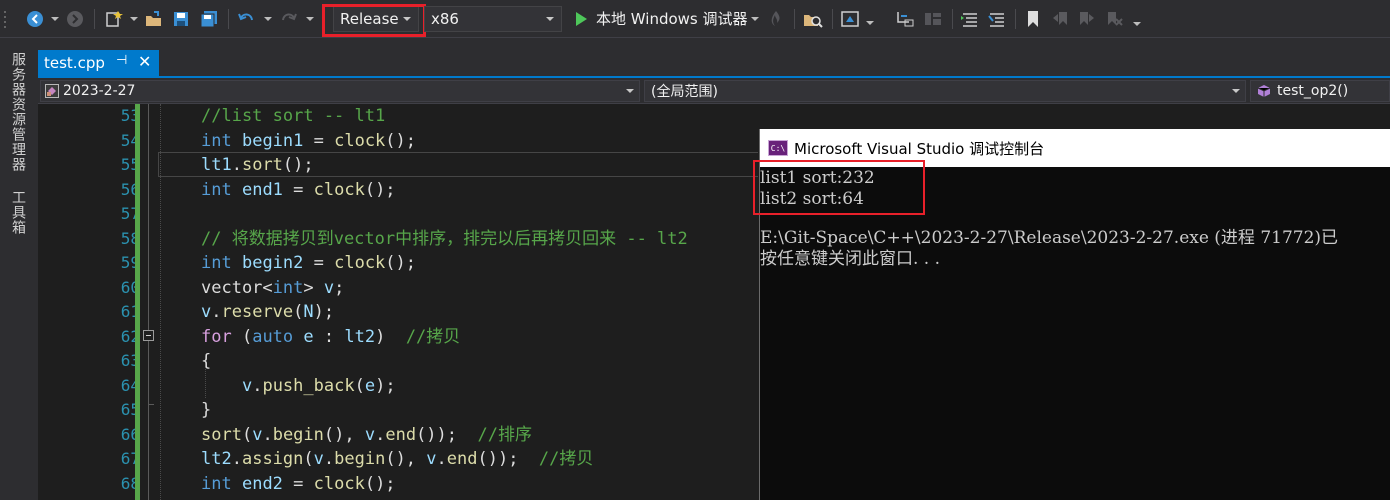  What do you see at coordinates (1087, 19) in the screenshot?
I see `next-bookmark-icon` at bounding box center [1087, 19].